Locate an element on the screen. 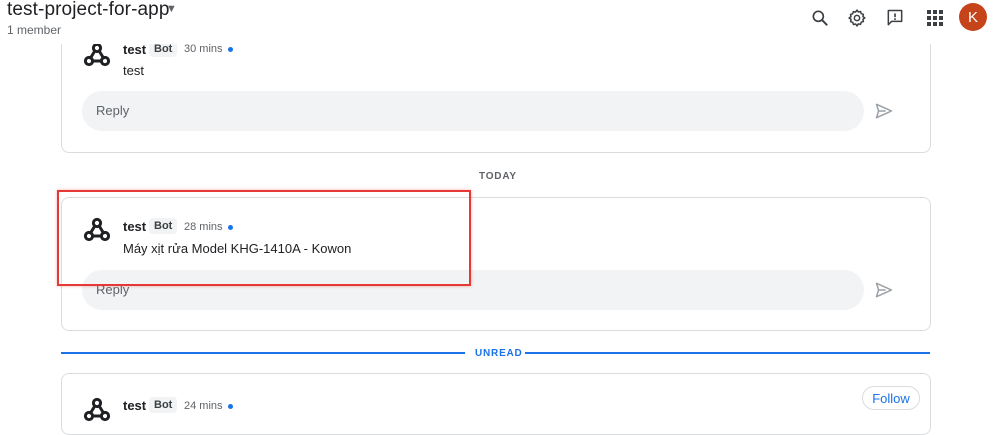 The width and height of the screenshot is (998, 435). avatar: K is located at coordinates (973, 17).